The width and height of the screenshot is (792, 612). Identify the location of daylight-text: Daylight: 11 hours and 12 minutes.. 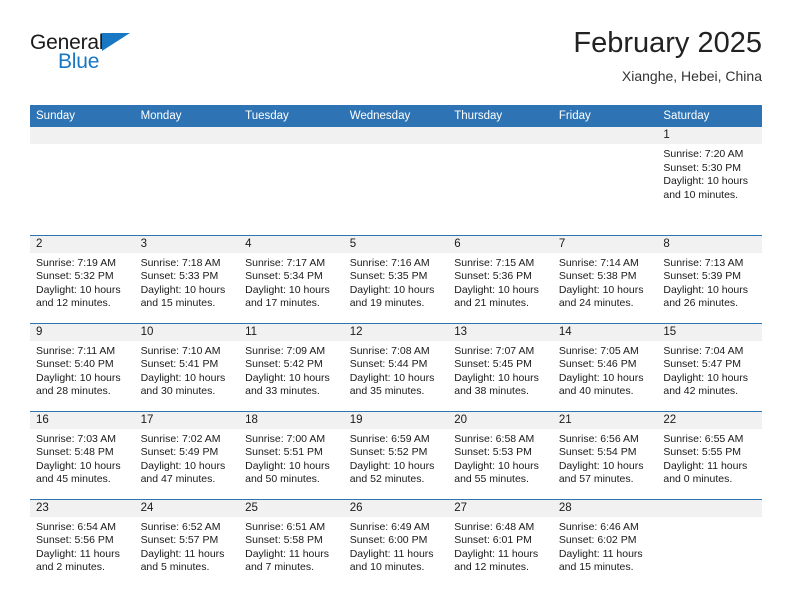
(496, 560).